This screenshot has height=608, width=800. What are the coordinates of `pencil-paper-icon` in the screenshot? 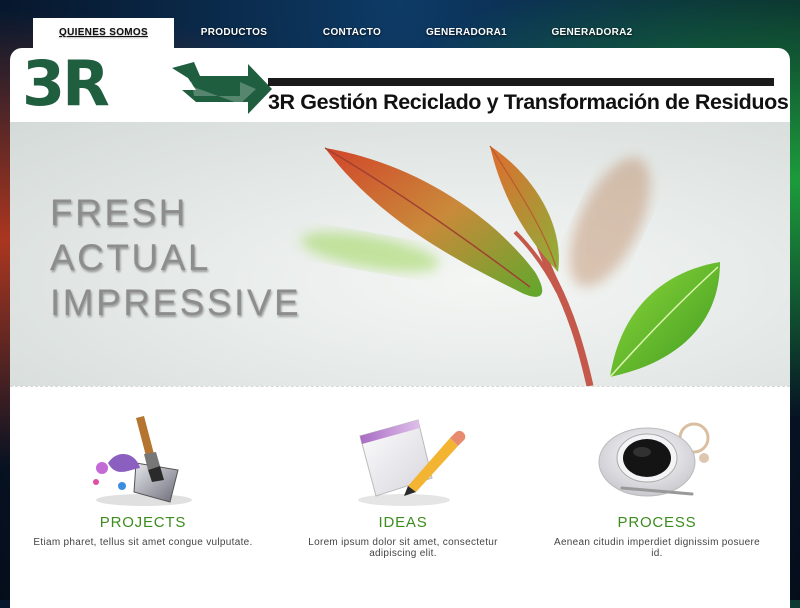 It's located at (412, 462).